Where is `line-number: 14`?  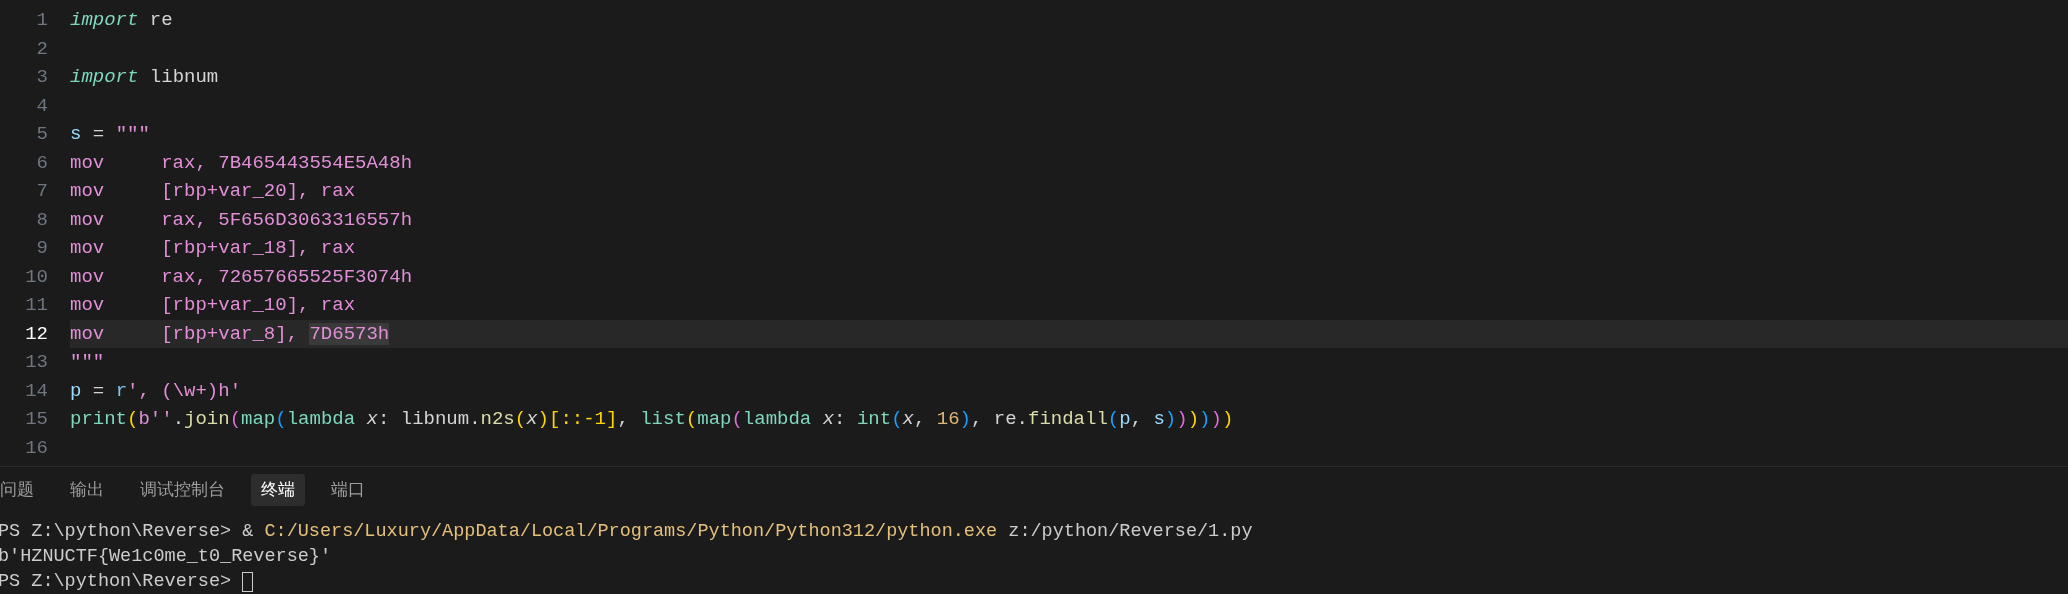 line-number: 14 is located at coordinates (36, 391).